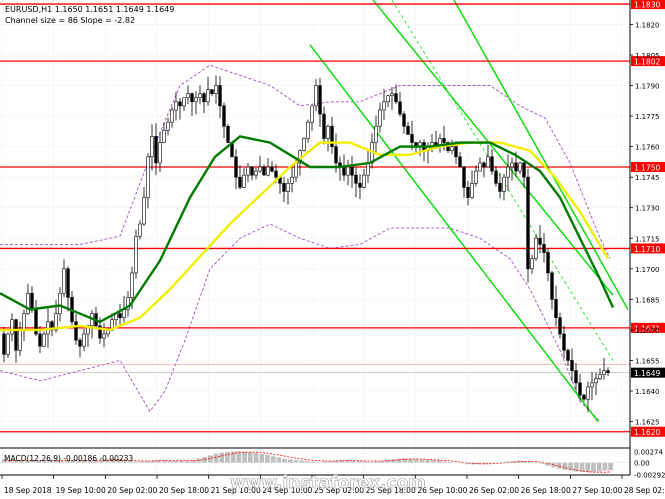 The width and height of the screenshot is (665, 499). I want to click on x-tick-label: 28 Sep 02:00, so click(644, 490).